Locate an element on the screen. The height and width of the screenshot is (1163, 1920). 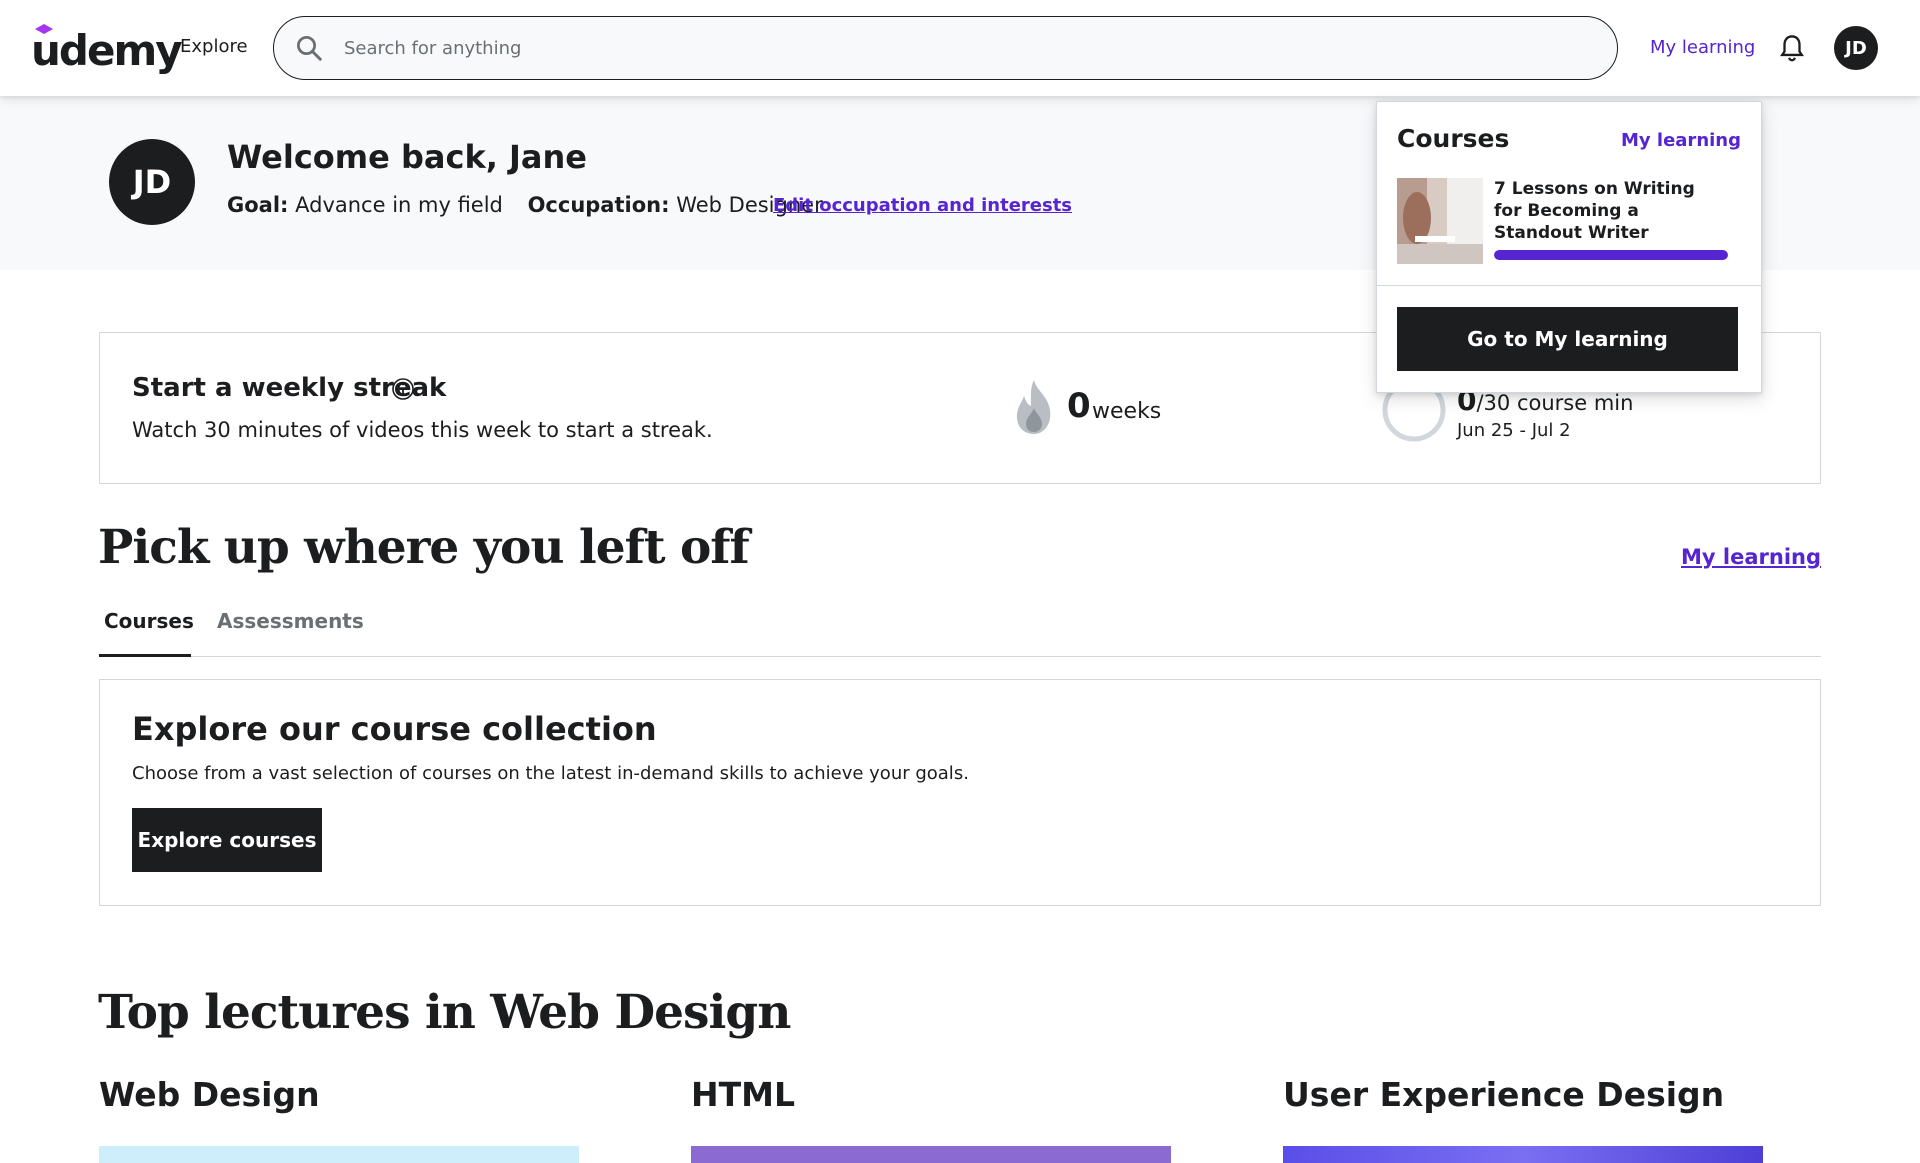
pickup-my-learning-link: My learning is located at coordinates (1751, 557).